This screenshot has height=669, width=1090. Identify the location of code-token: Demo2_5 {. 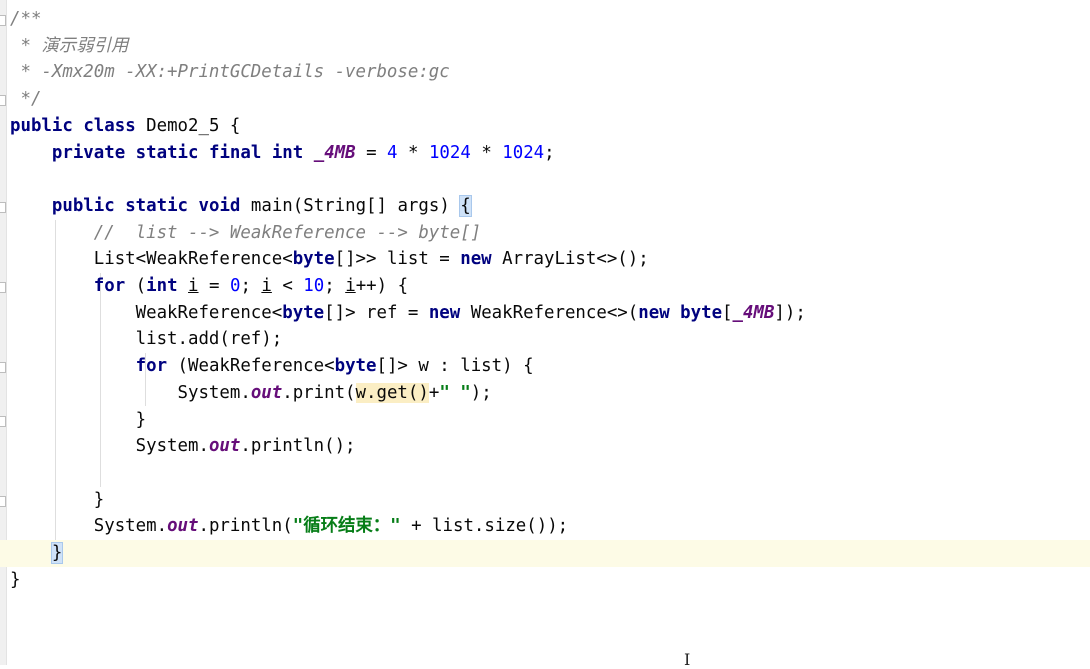
(188, 125).